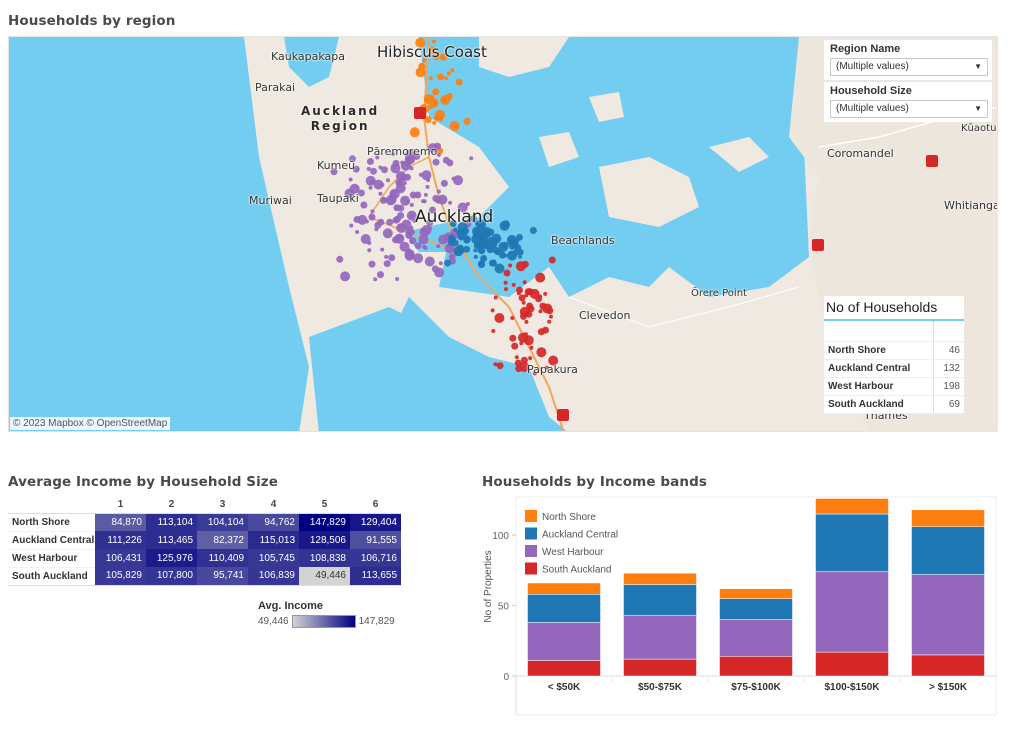  Describe the element at coordinates (573, 552) in the screenshot. I see `legend-label: West Harbour` at that location.